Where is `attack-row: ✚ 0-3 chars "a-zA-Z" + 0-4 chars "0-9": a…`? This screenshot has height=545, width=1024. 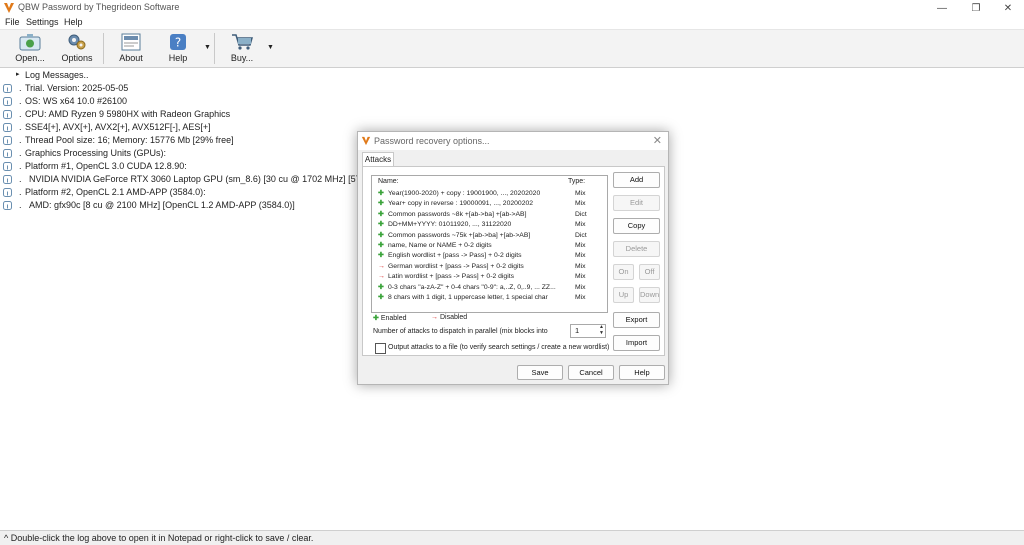 attack-row: ✚ 0-3 chars "a-zA-Z" + 0-4 chars "0-9": a… is located at coordinates (489, 288).